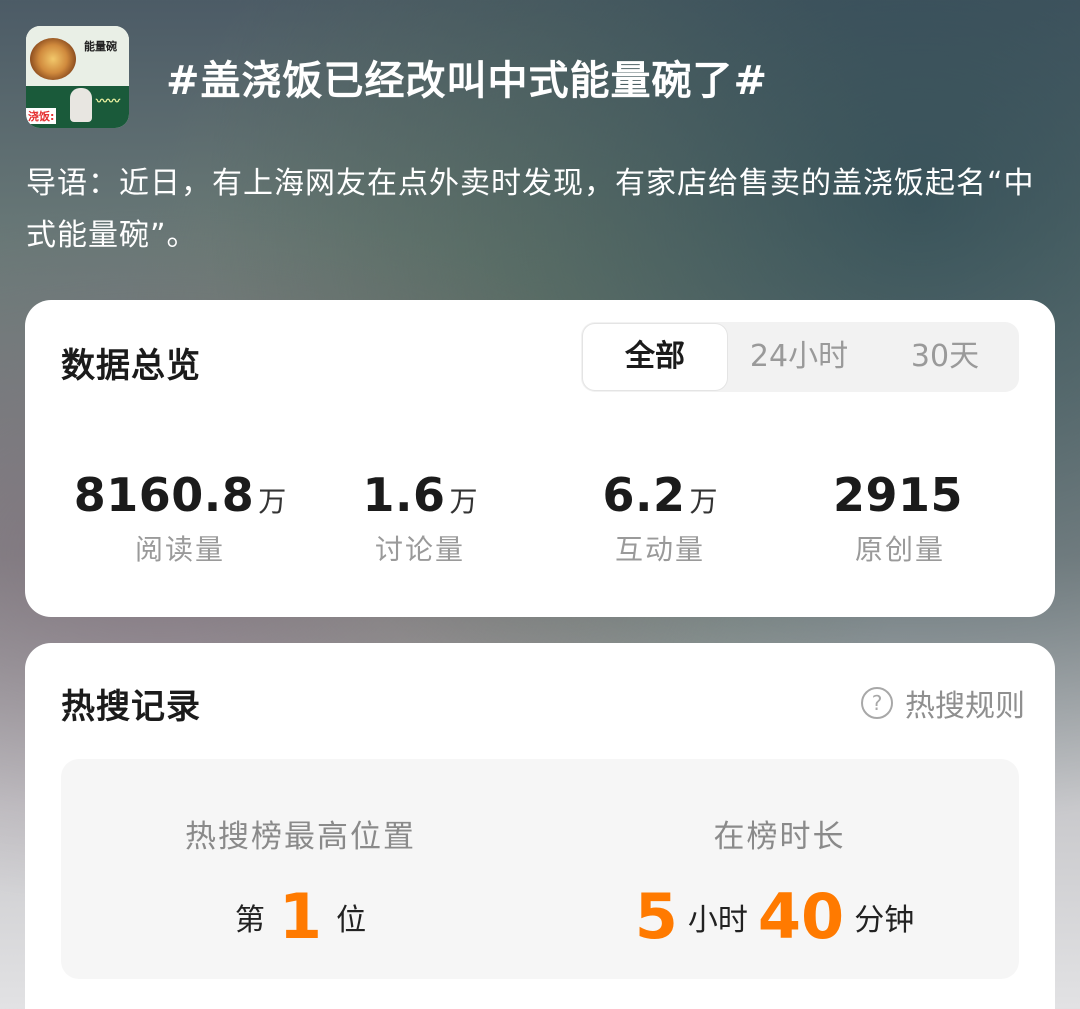 The width and height of the screenshot is (1080, 1009). What do you see at coordinates (300, 837) in the screenshot?
I see `peak-label: 热搜榜最高位置` at bounding box center [300, 837].